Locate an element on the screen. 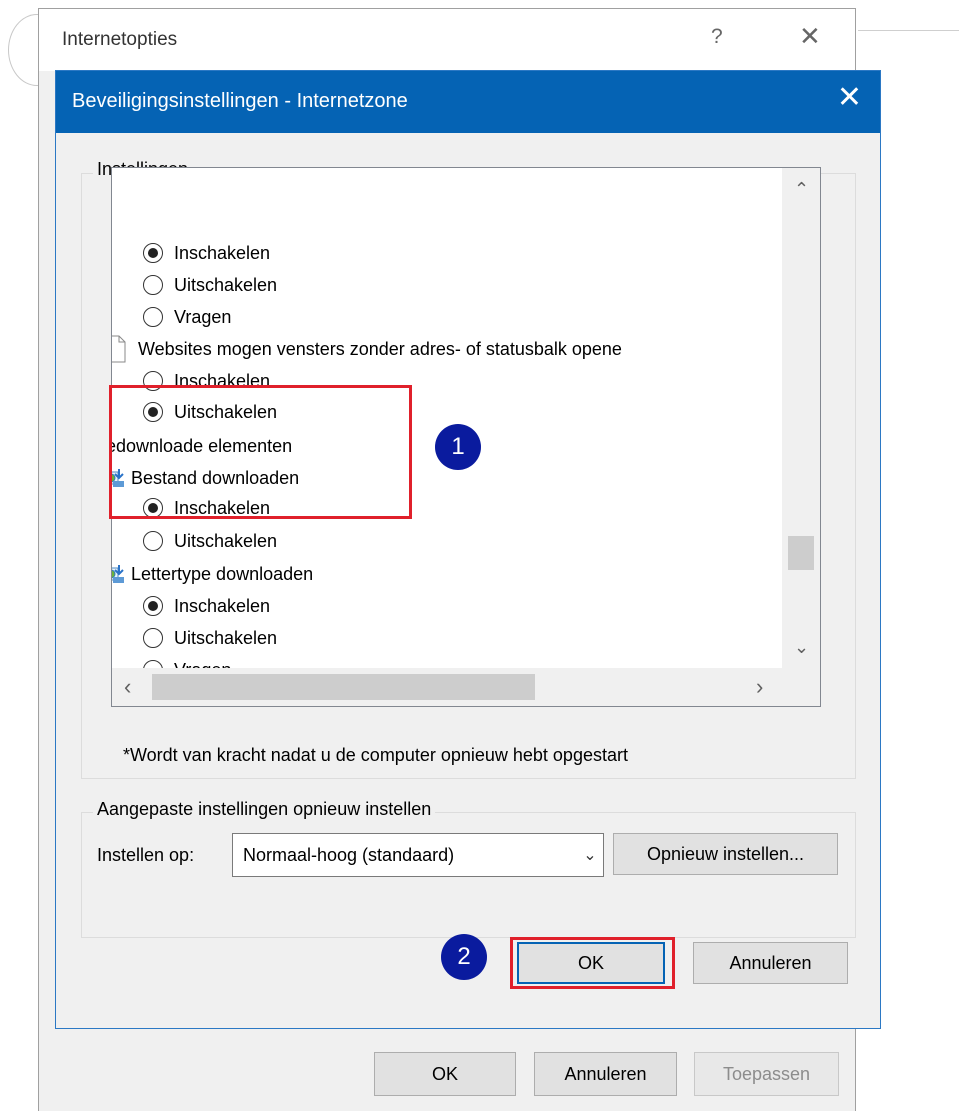 The image size is (959, 1111). scroll-right-icon: › is located at coordinates (759, 687).